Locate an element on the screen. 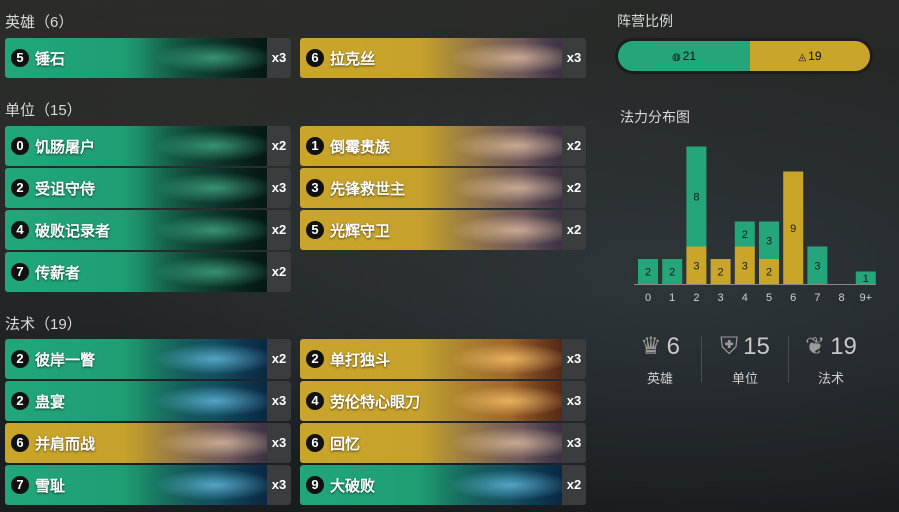  card-spell: 6 回忆 x3 is located at coordinates (443, 443).